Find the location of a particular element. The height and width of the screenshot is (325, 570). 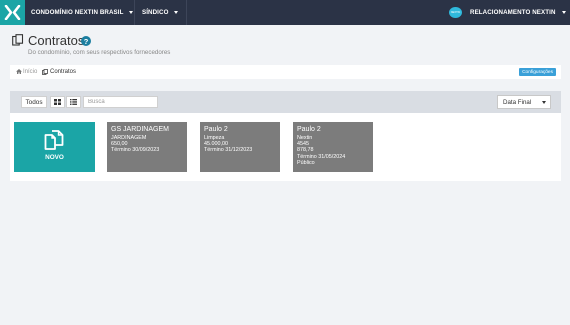

new-contract-label: NOVO is located at coordinates (54, 157).